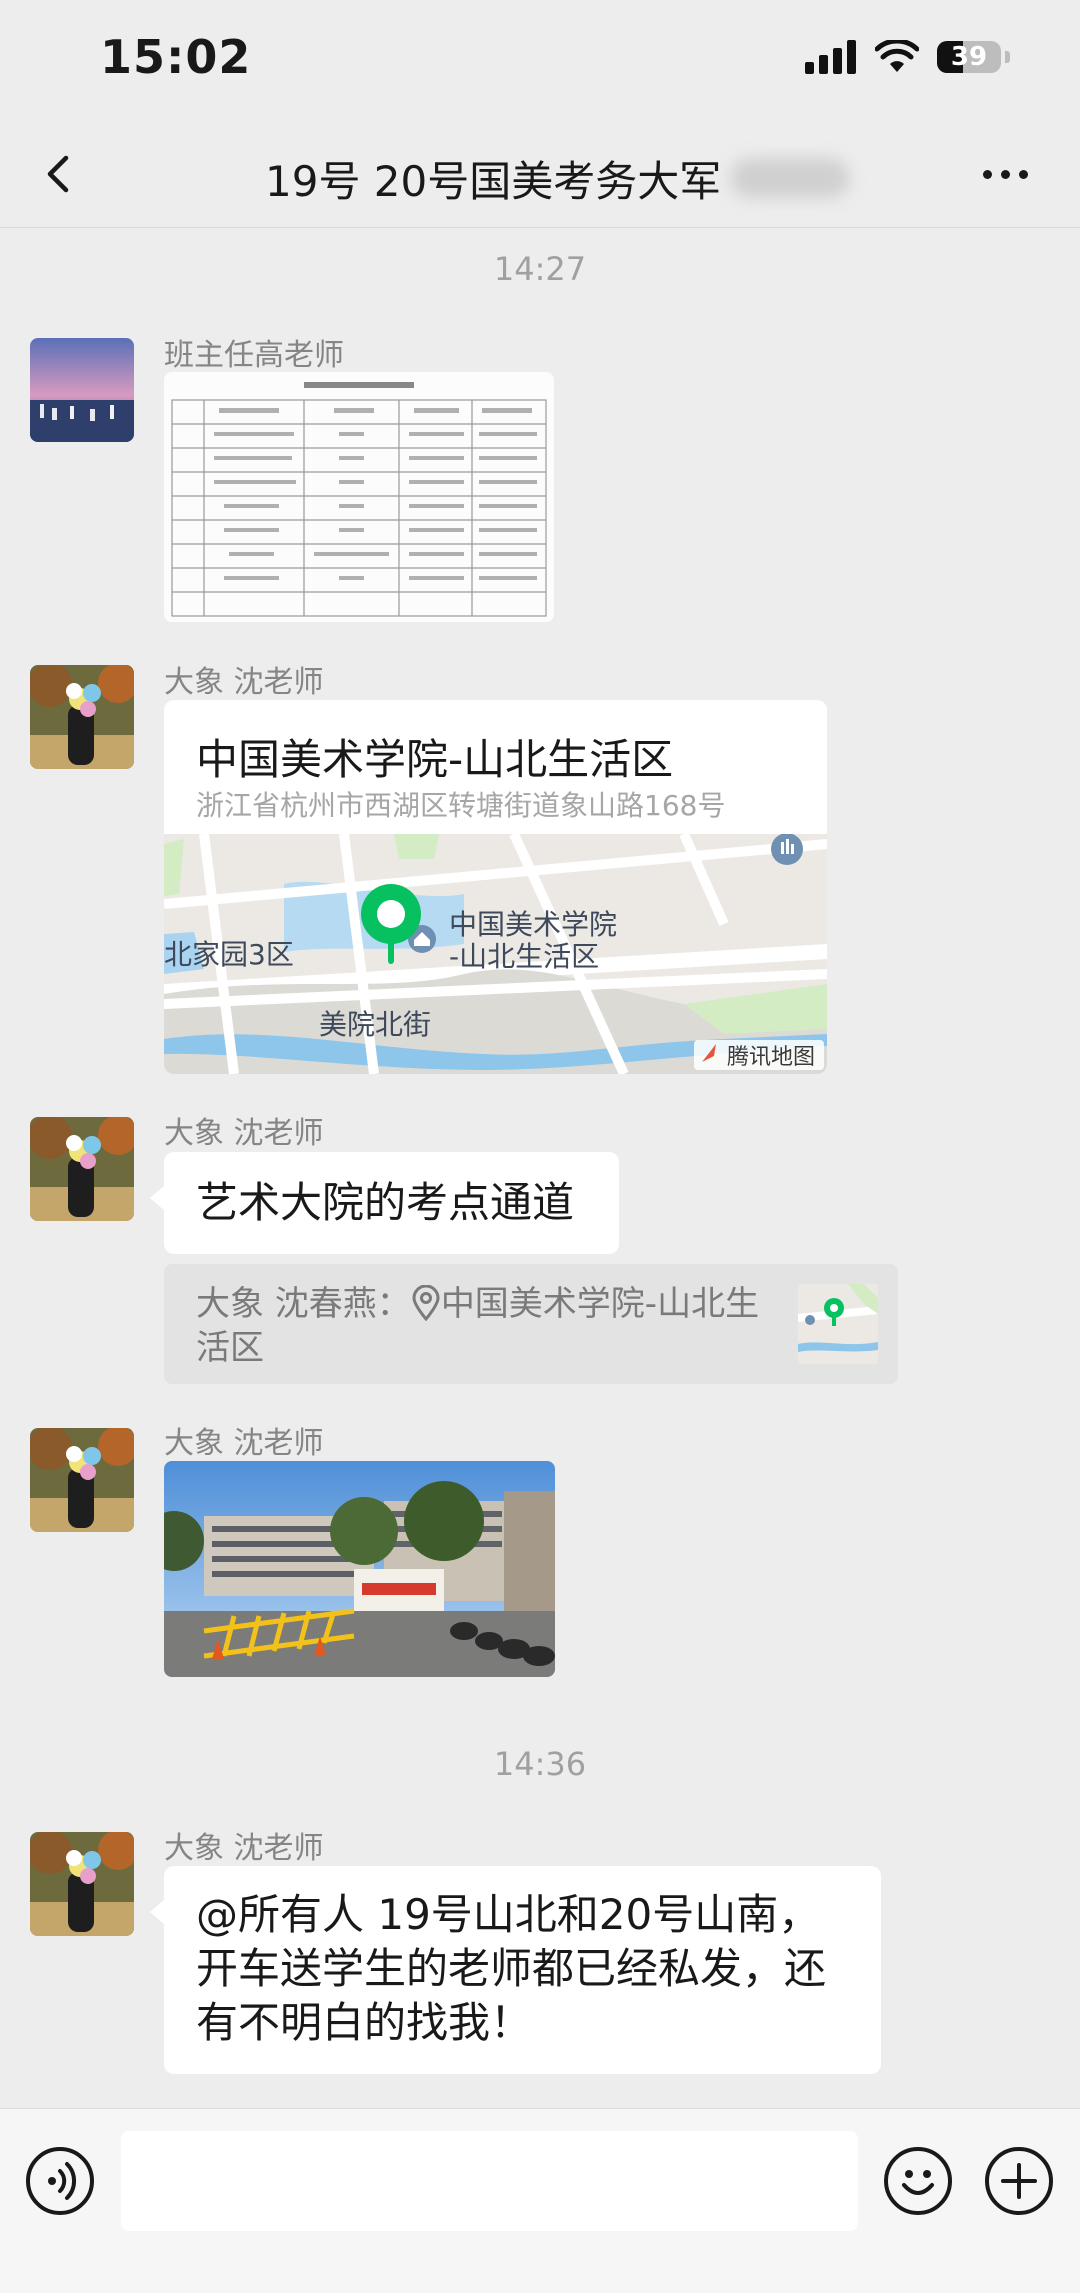  I want to click on blurred-member-count, so click(790, 178).